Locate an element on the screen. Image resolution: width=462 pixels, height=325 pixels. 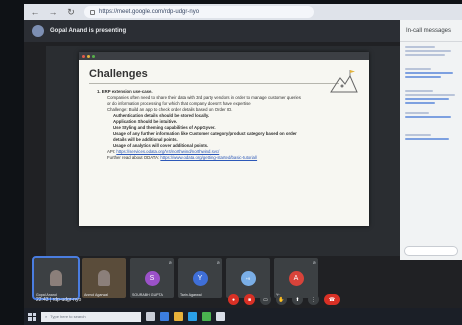
participant-tile: Y ⊘ Tarin Agarwal is located at coordinates (200, 278).